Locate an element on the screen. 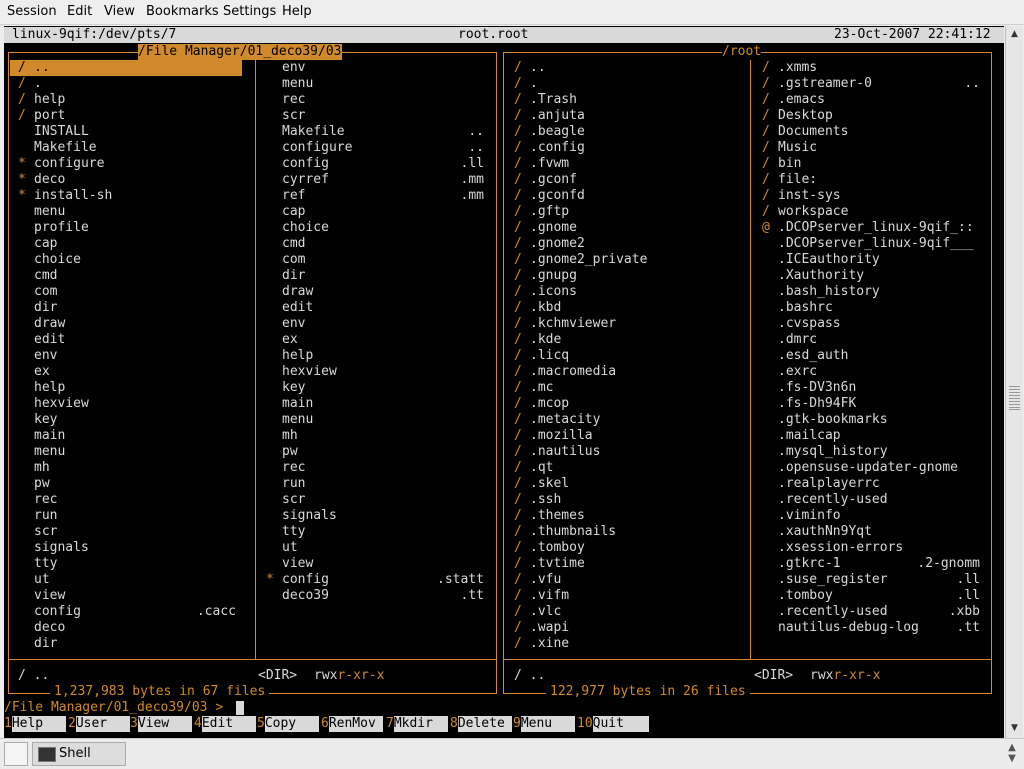 Image resolution: width=1024 pixels, height=769 pixels. file-entry: .recently-used is located at coordinates (833, 500).